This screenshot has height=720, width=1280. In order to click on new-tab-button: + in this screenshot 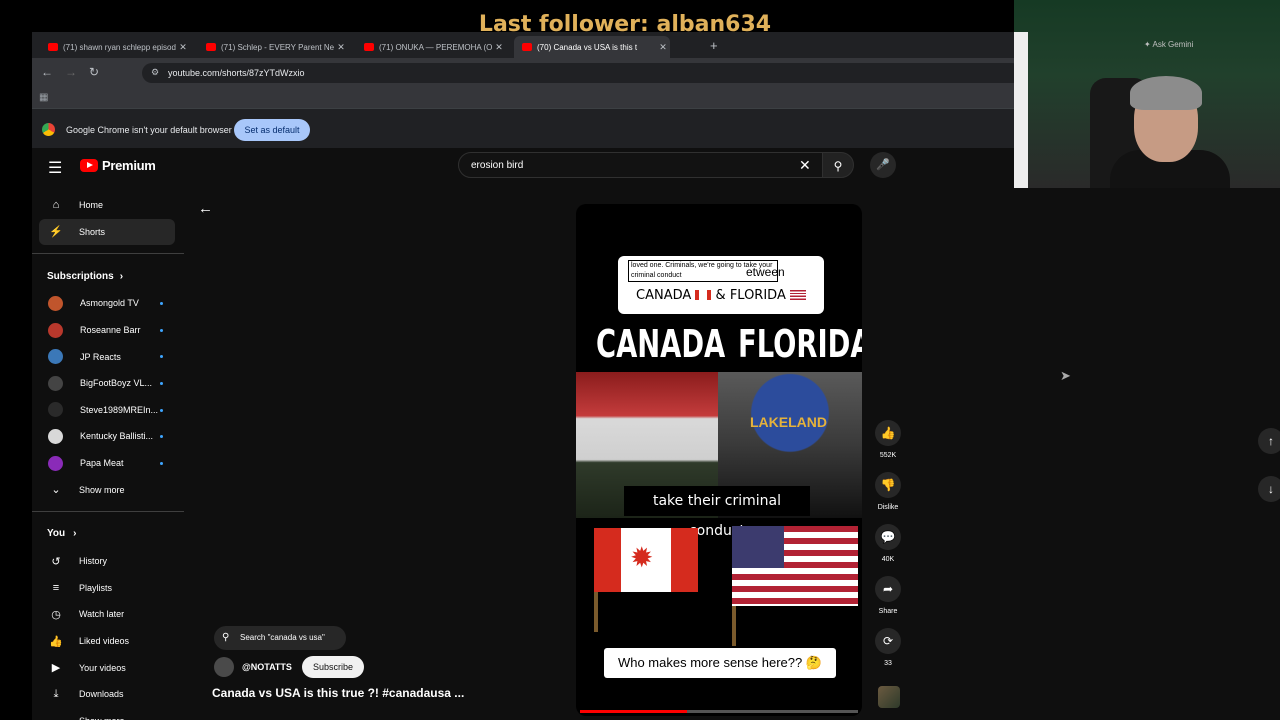, I will do `click(714, 45)`.